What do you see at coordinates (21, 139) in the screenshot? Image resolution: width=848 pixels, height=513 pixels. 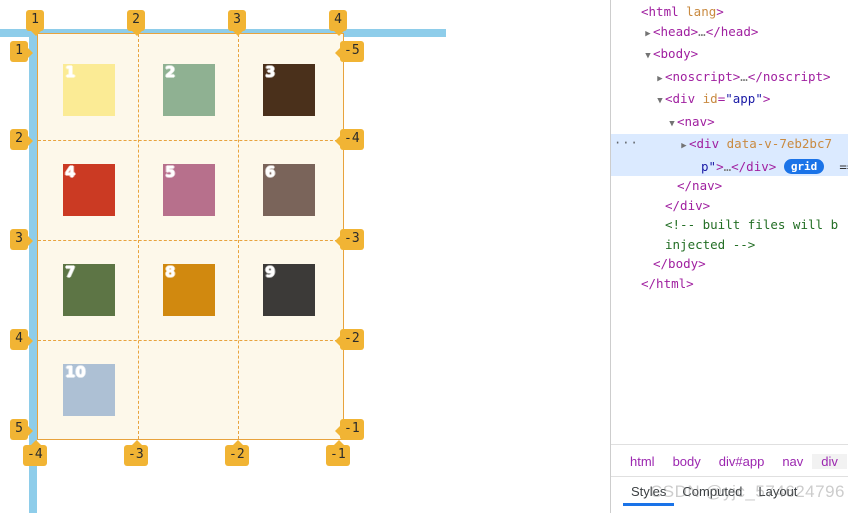 I see `grid-row-badge-left-2: 2` at bounding box center [21, 139].